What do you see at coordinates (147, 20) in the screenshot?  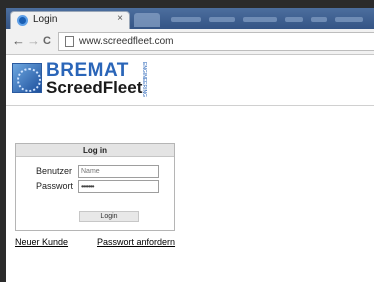 I see `new-tab-button` at bounding box center [147, 20].